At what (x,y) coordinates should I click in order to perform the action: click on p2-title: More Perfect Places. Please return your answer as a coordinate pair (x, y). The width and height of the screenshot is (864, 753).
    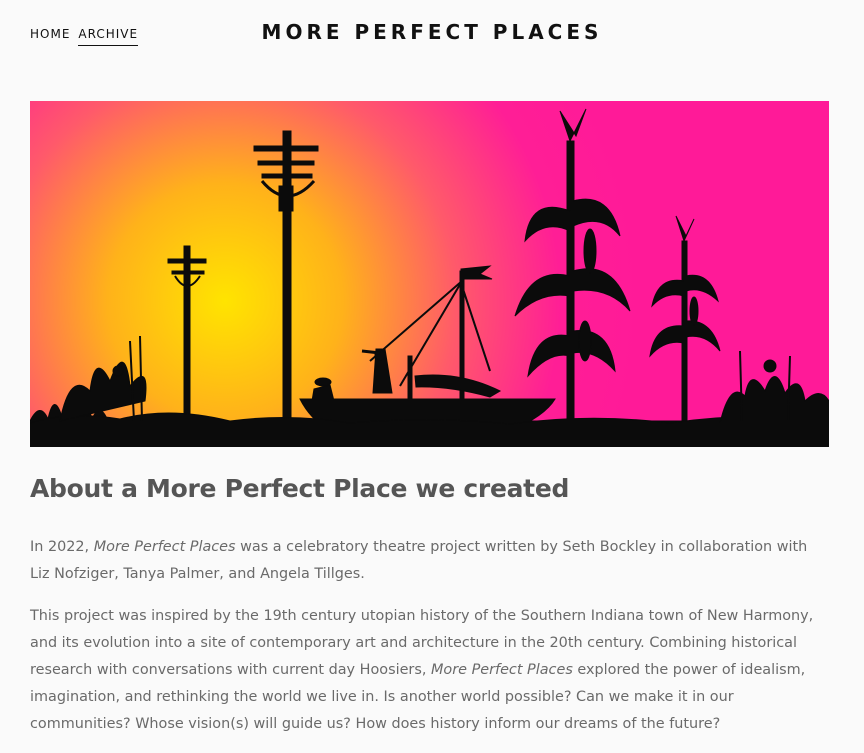
    Looking at the image, I should click on (502, 670).